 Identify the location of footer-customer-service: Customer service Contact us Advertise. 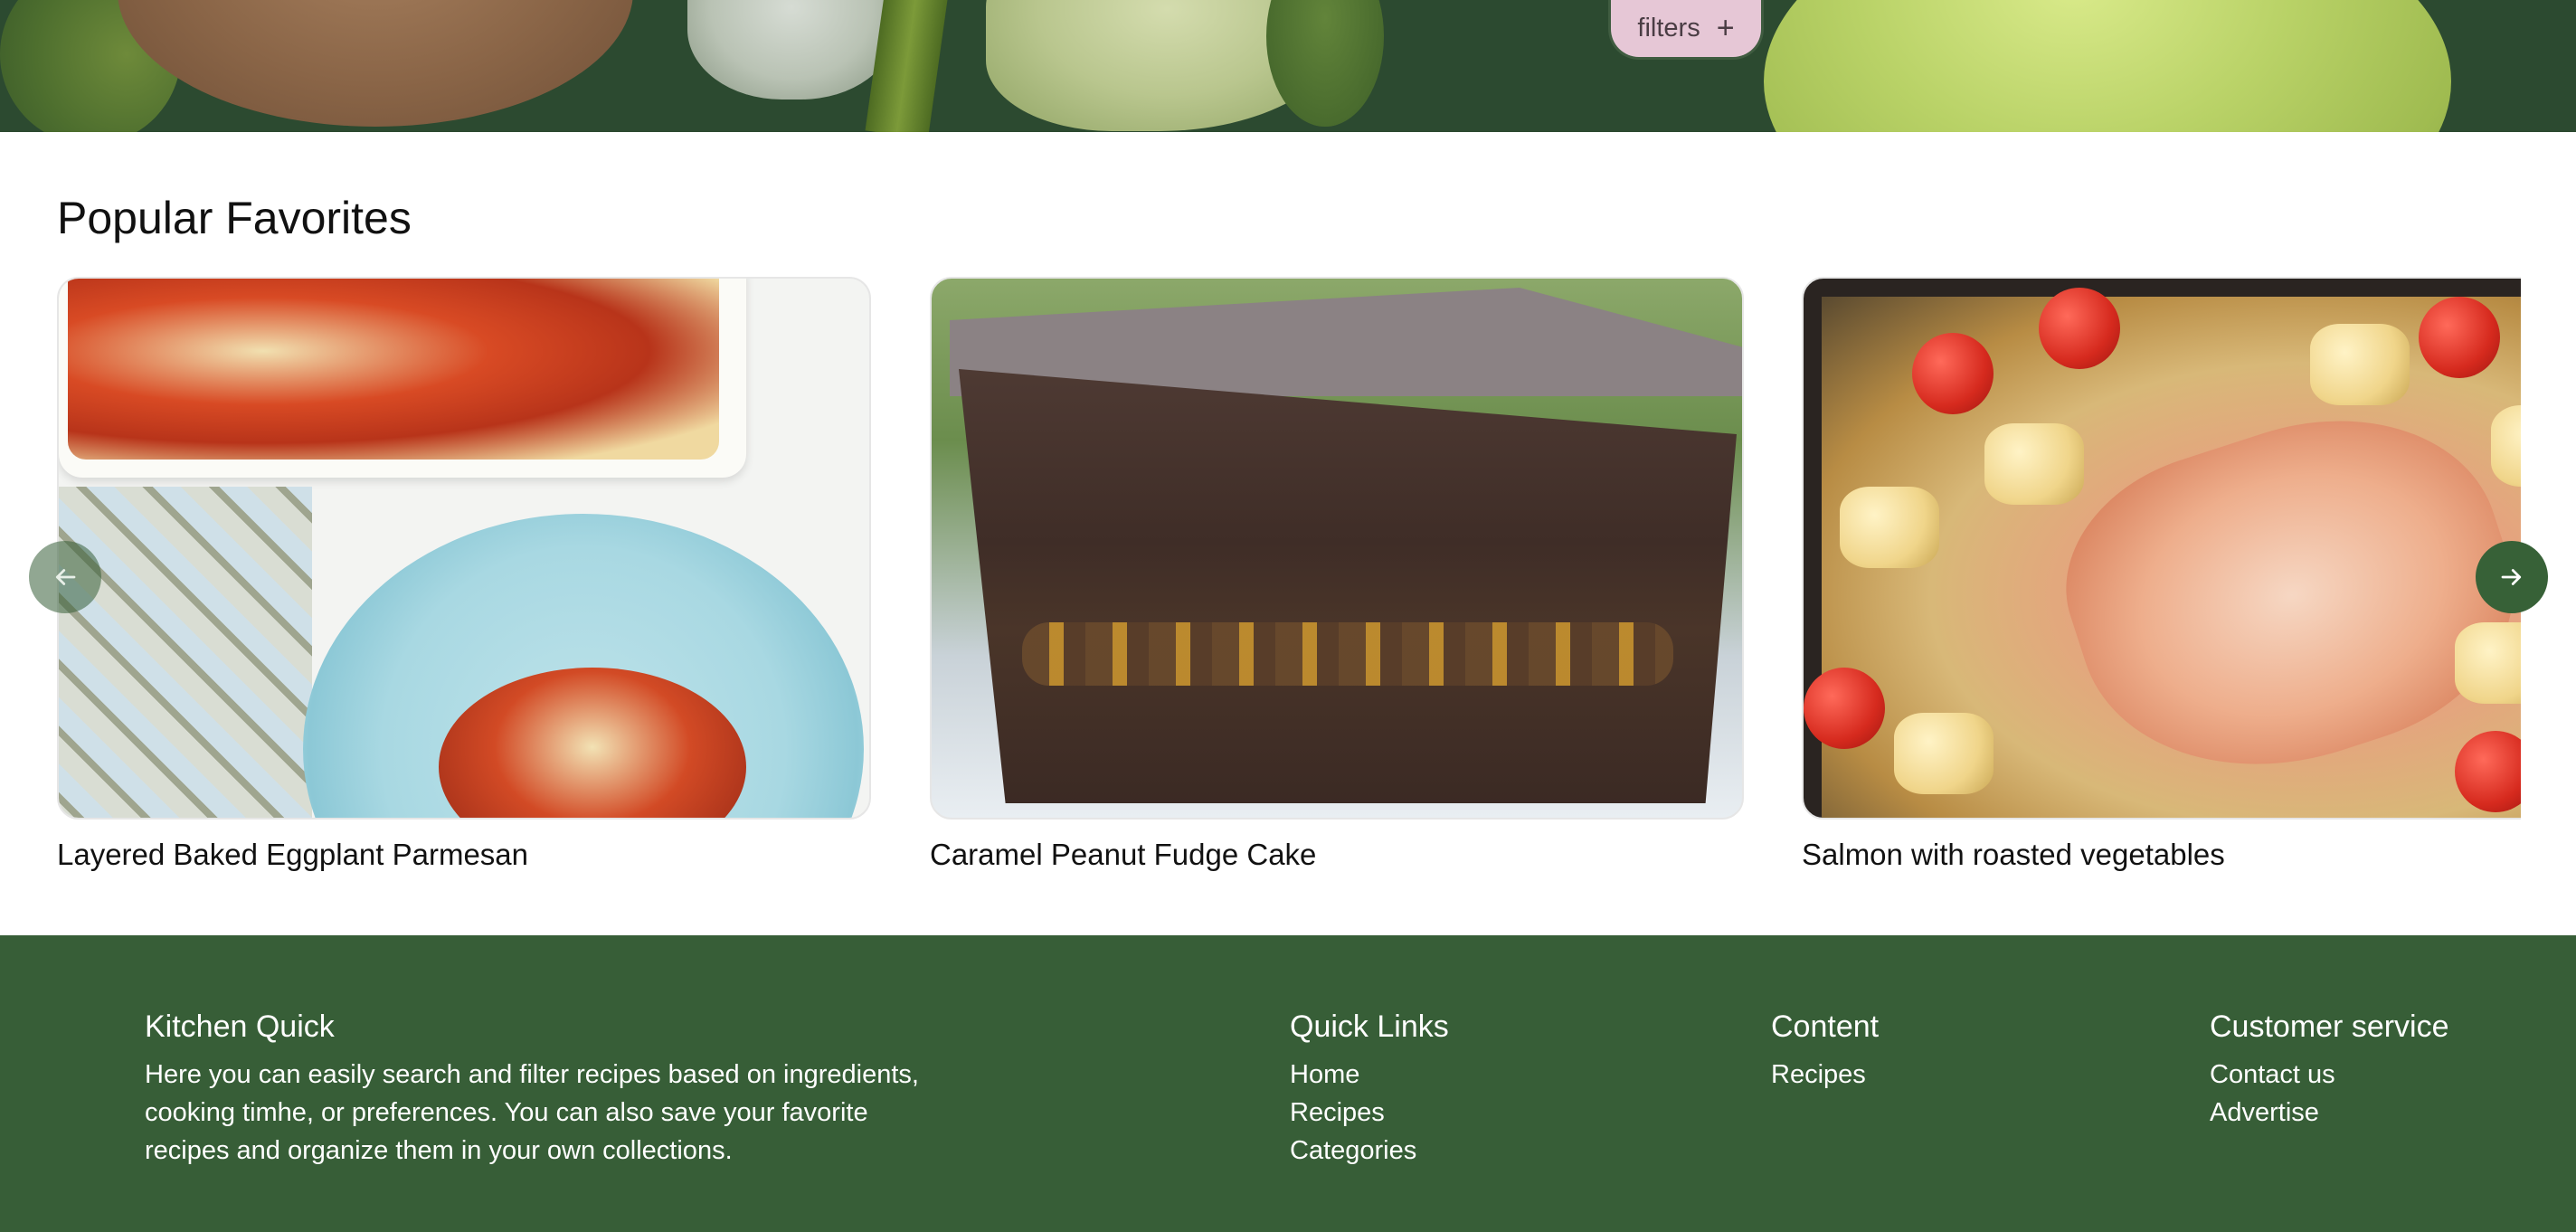
(2329, 1071).